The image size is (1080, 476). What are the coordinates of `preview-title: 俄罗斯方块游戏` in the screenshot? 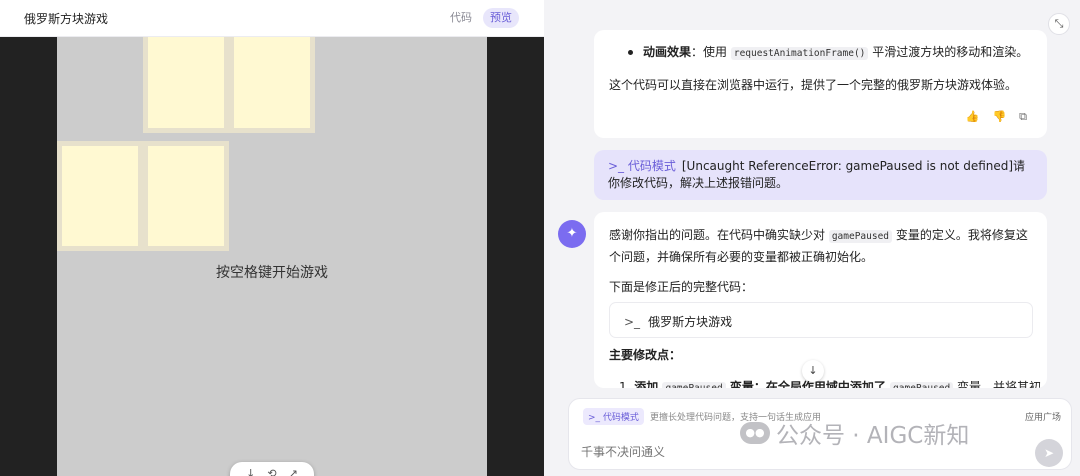 It's located at (66, 19).